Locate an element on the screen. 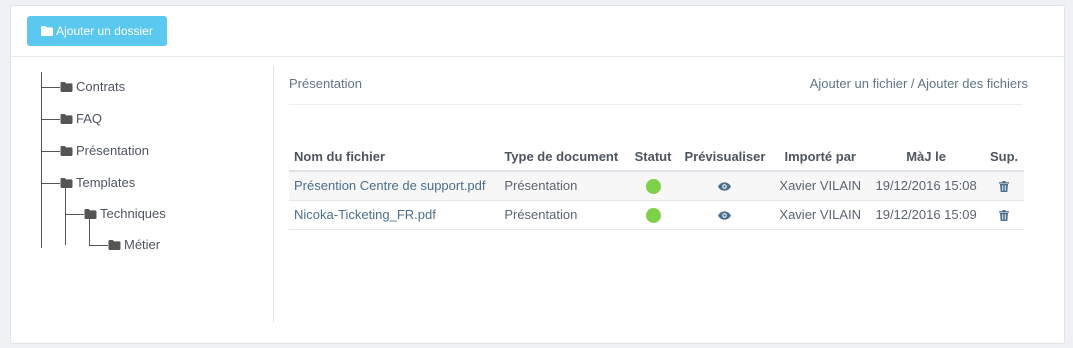 The width and height of the screenshot is (1073, 348). add-folder-label: Ajouter un dossier is located at coordinates (104, 31).